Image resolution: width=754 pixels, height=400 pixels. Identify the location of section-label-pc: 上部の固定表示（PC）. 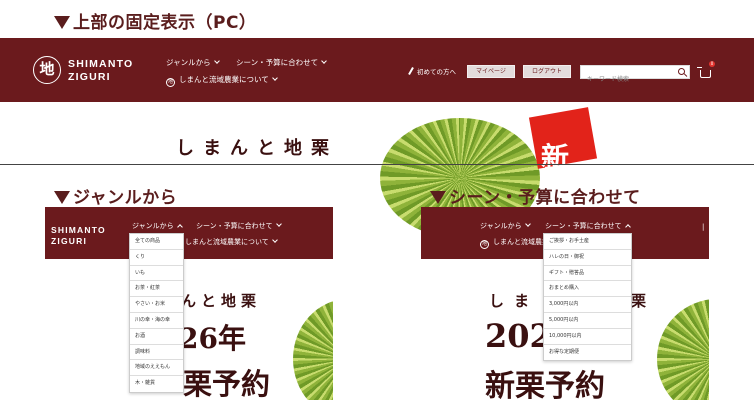
(155, 20).